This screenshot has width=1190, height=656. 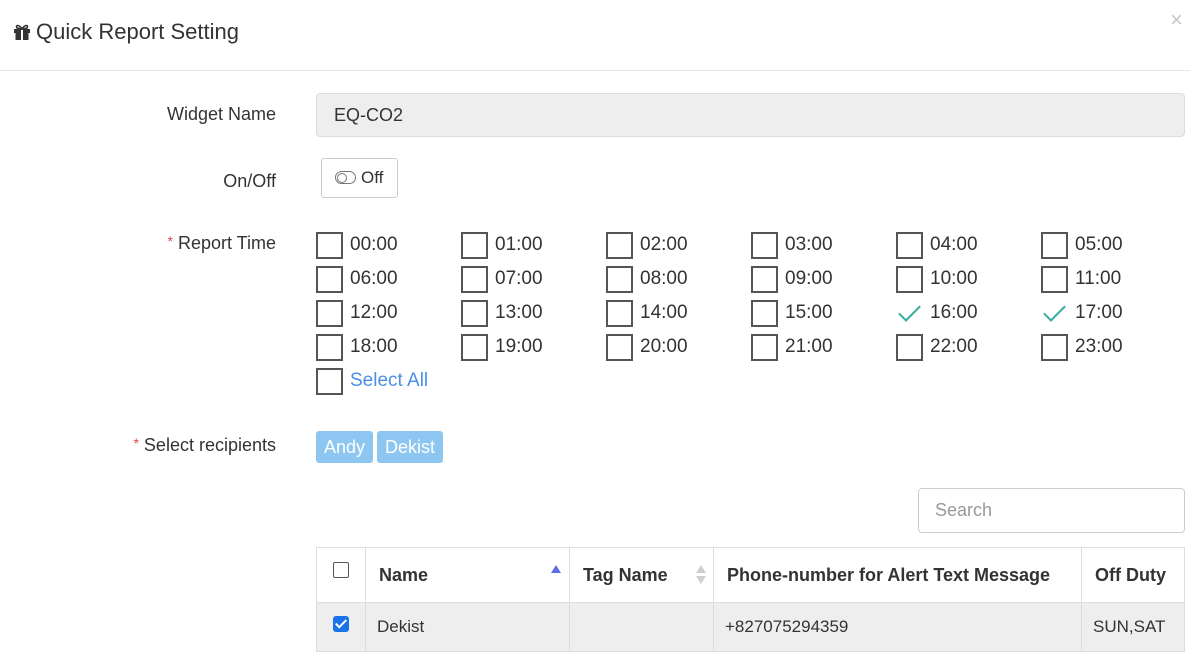 I want to click on select-all-checkbox, so click(x=329, y=381).